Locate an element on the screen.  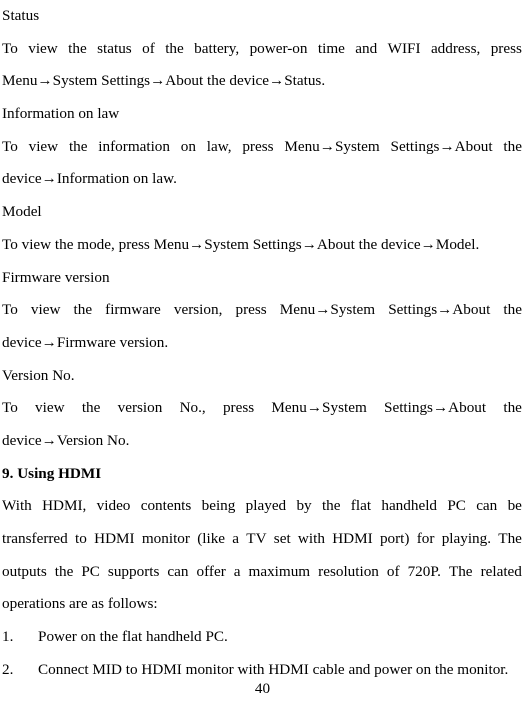
text-word: information is located at coordinates (134, 146).